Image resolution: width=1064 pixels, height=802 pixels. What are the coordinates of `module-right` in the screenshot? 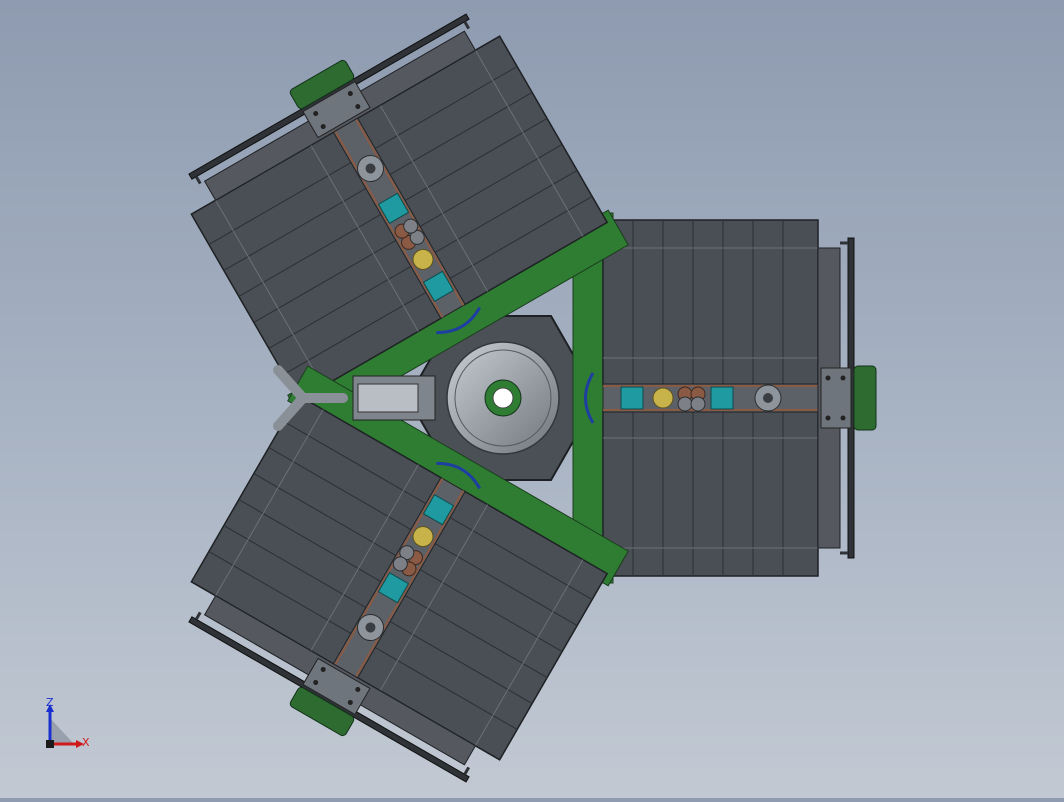 It's located at (724, 398).